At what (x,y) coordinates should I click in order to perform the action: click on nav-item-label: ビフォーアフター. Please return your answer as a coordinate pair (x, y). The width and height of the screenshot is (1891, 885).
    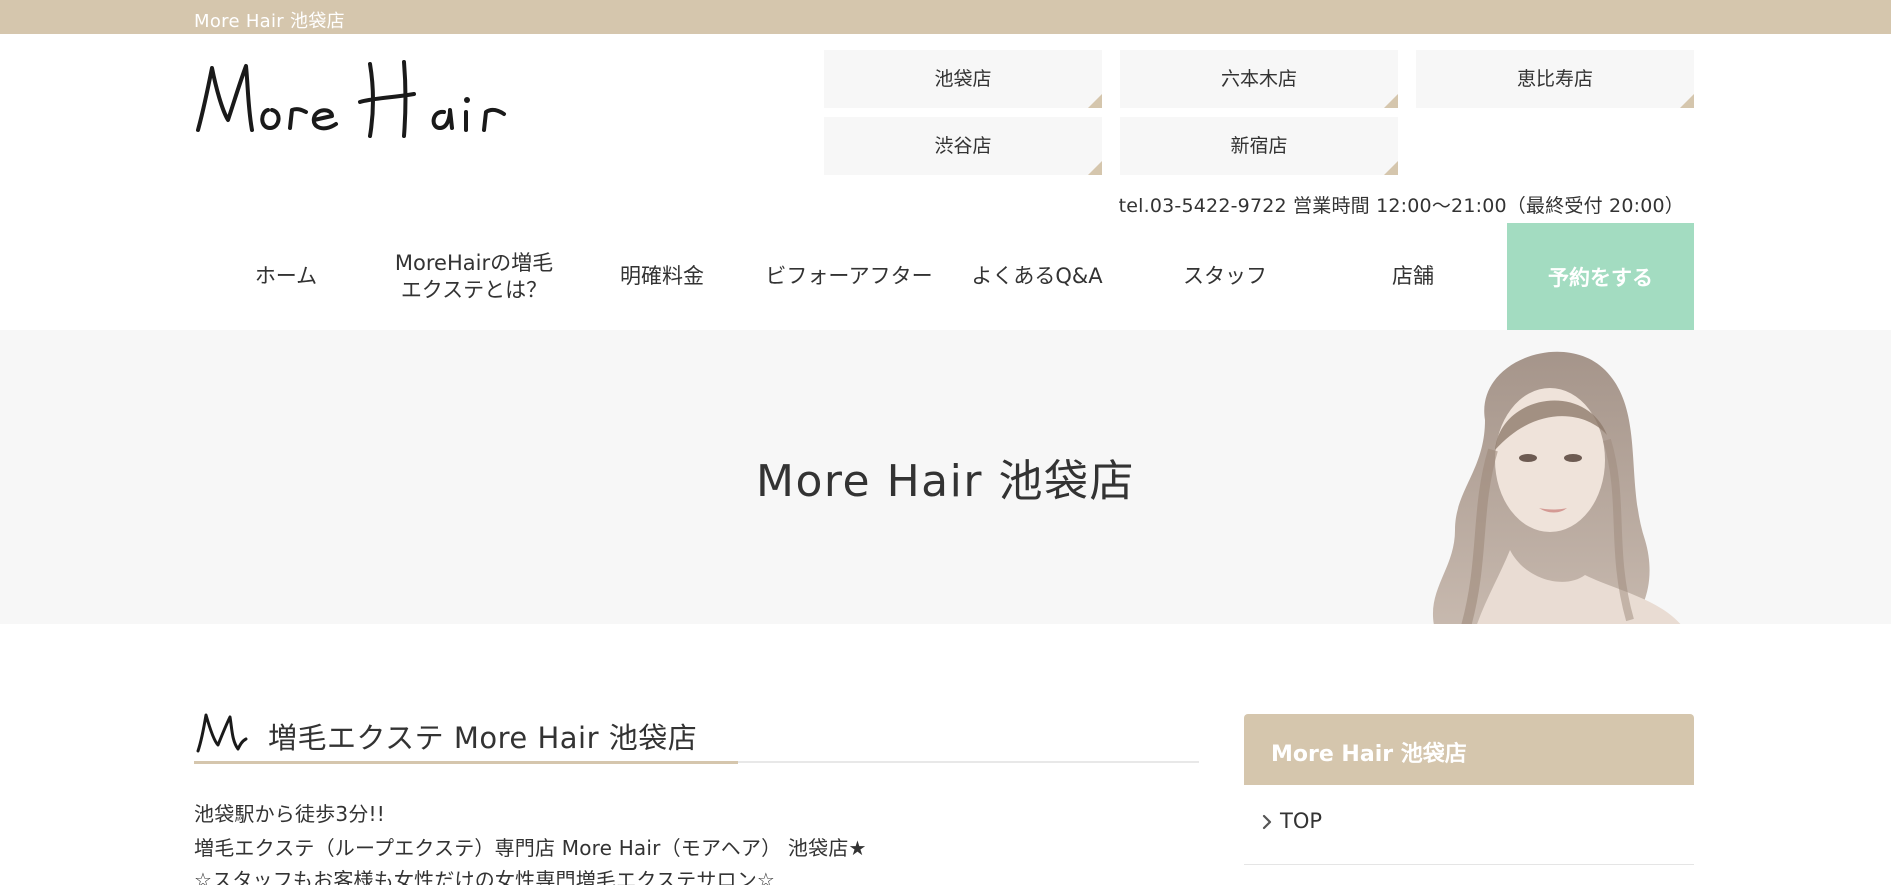
    Looking at the image, I should click on (849, 276).